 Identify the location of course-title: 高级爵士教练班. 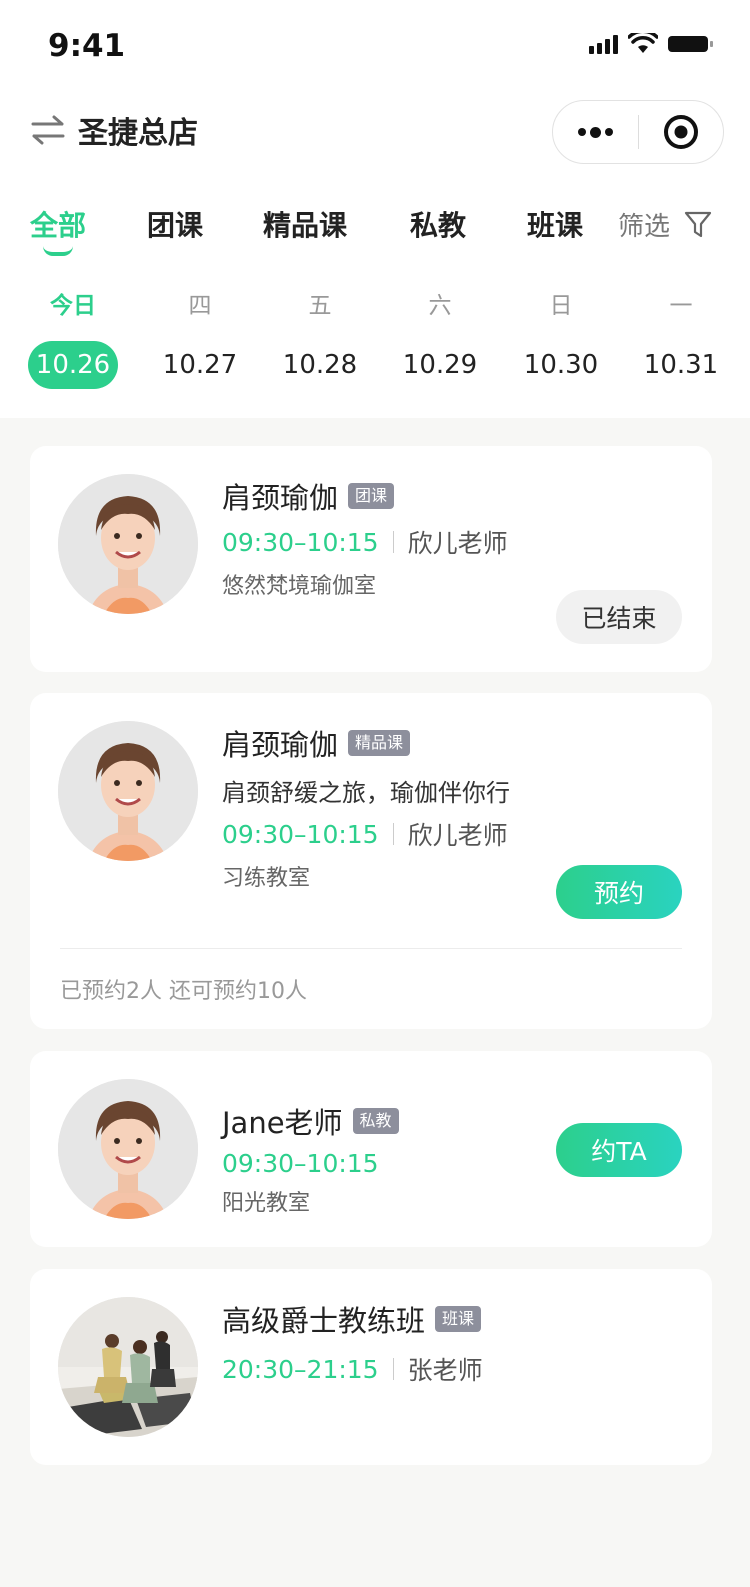
(324, 1321).